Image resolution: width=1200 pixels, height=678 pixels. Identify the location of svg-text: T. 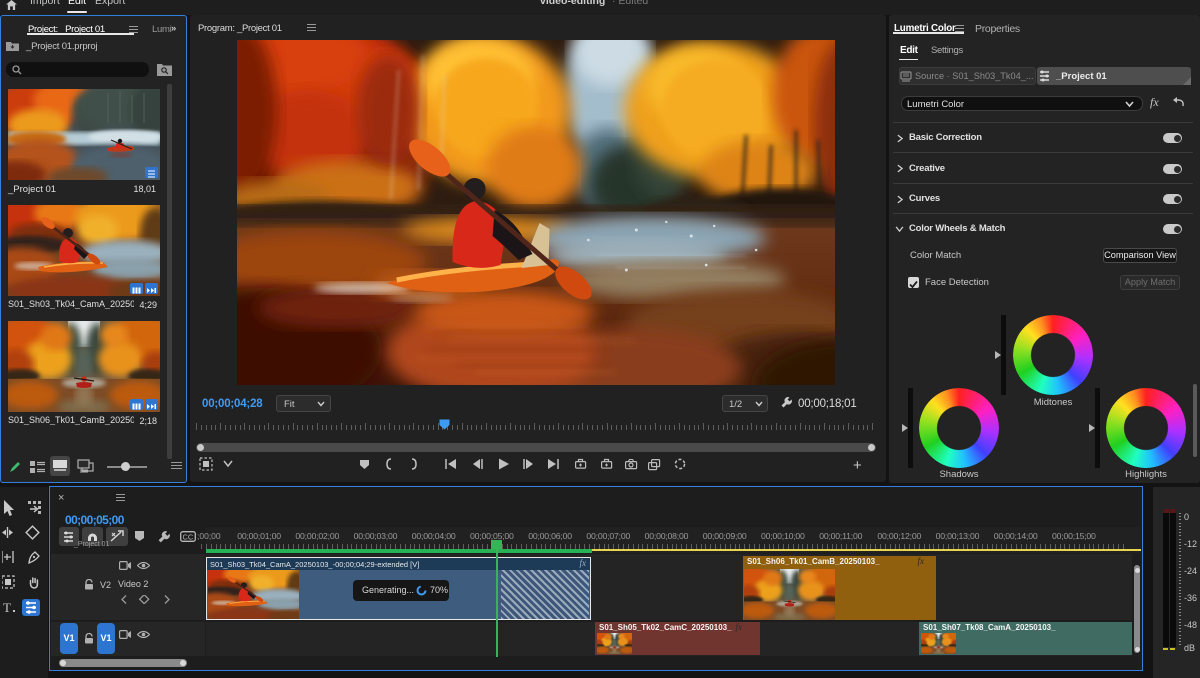
(7, 607).